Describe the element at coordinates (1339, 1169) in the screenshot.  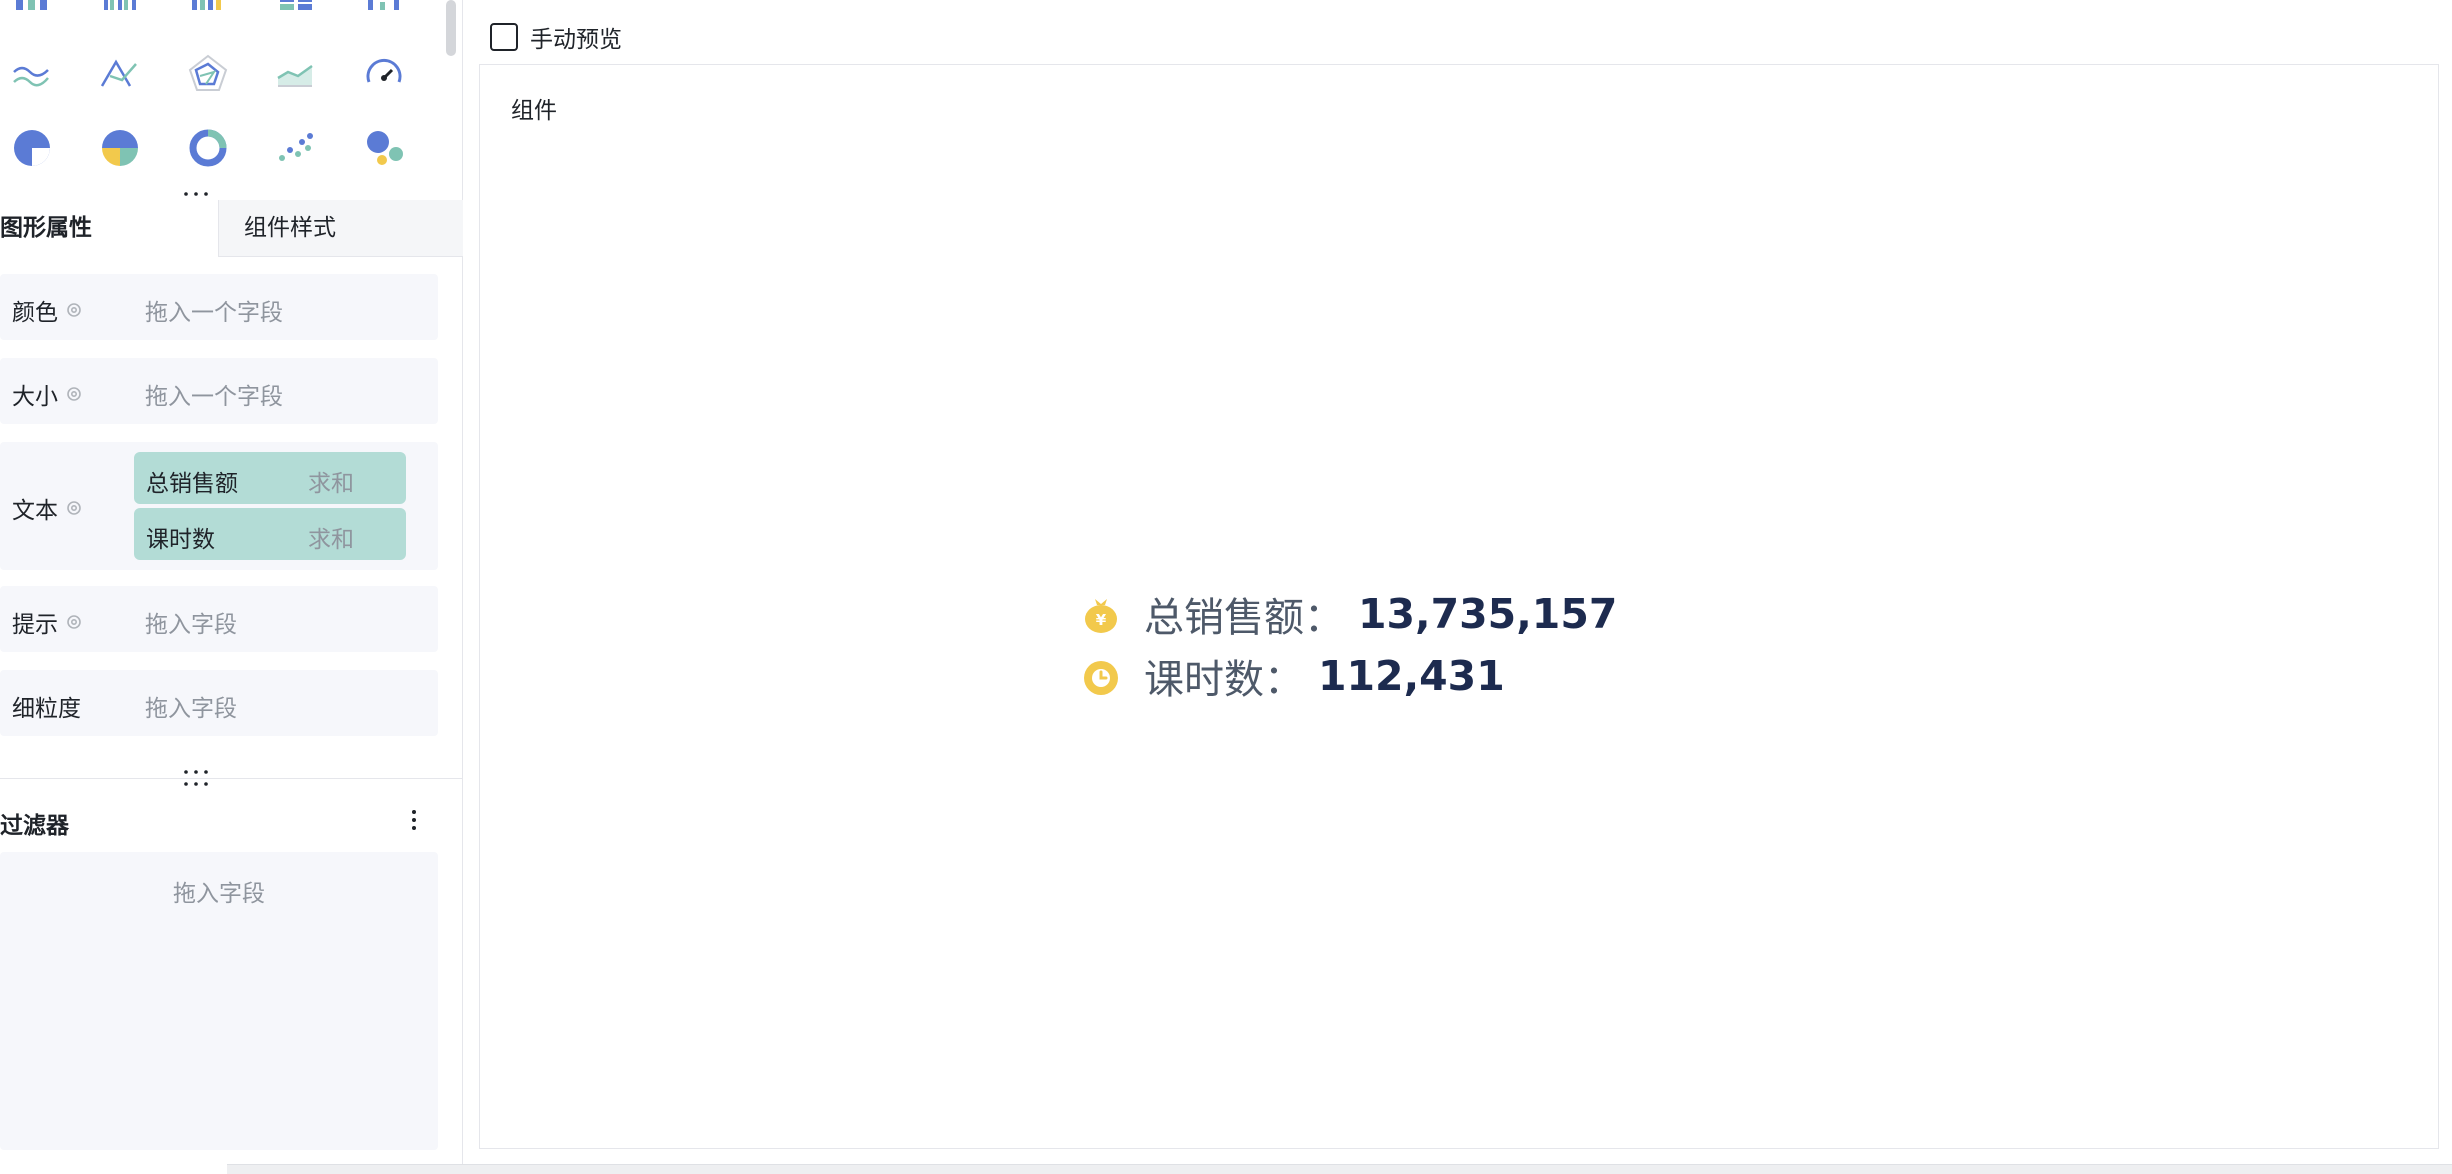
I see `horizontal-scrollbar` at that location.